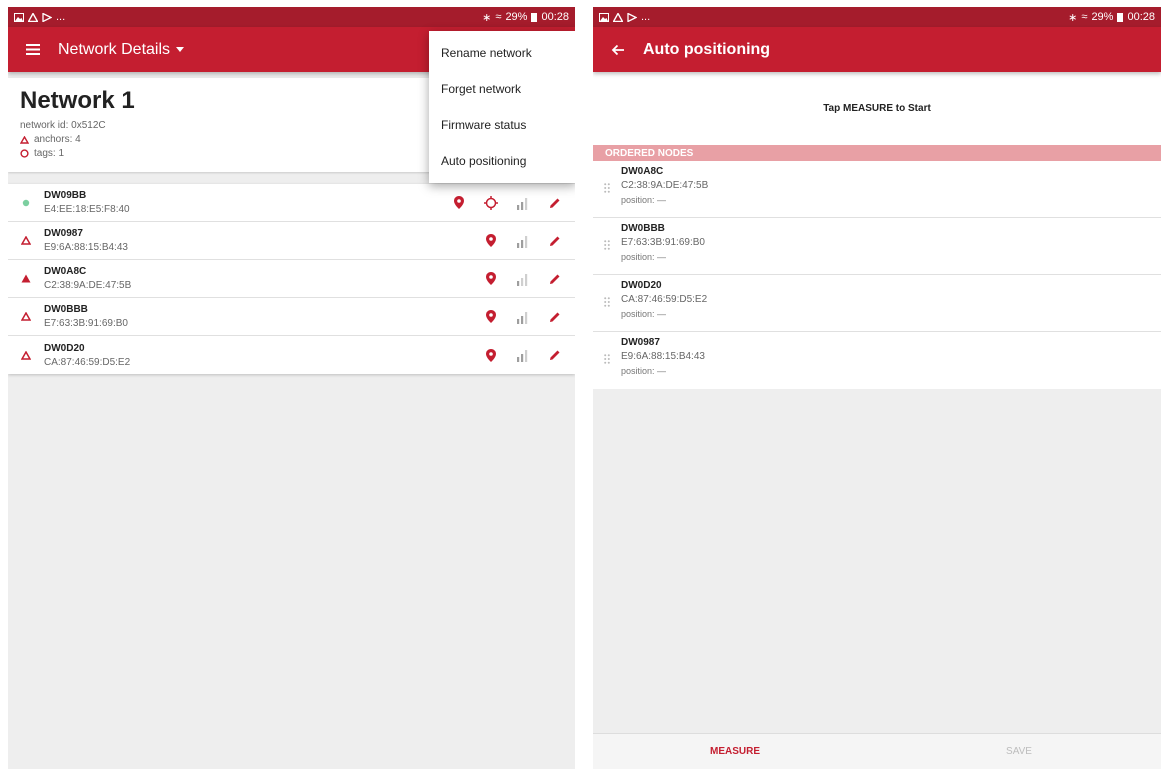 Image resolution: width=1161 pixels, height=769 pixels. What do you see at coordinates (877, 246) in the screenshot?
I see `list-item: DW0BBB E7:63:3B:91:69:B0 position: —` at bounding box center [877, 246].